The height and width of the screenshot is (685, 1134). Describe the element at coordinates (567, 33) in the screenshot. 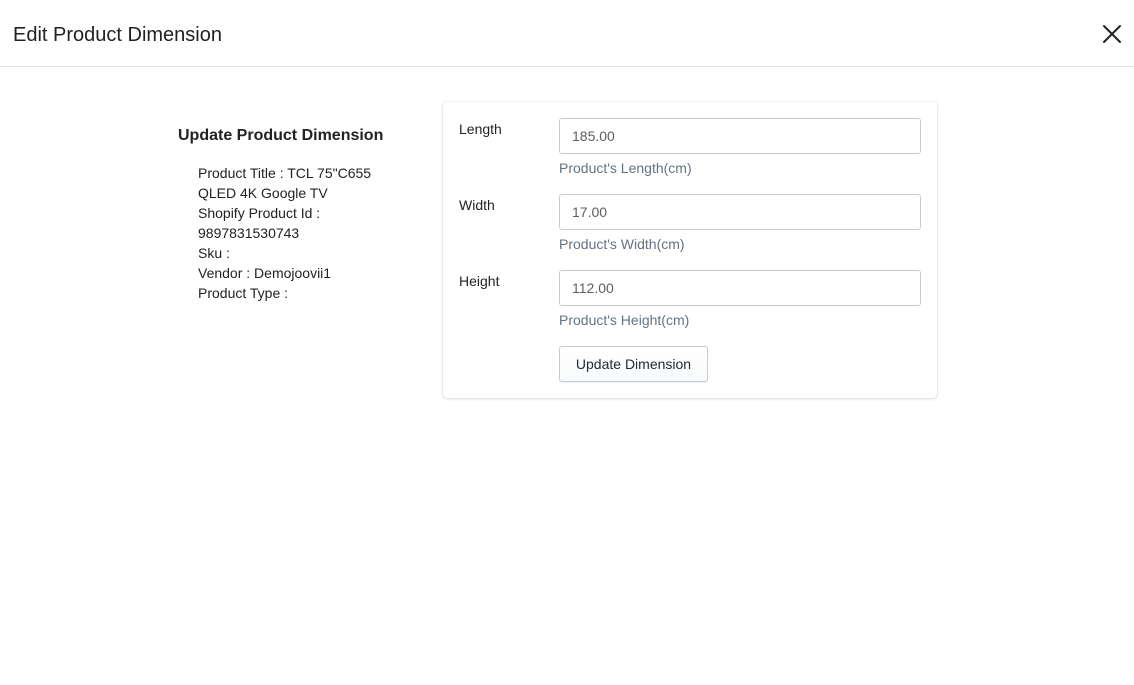

I see `modal-header: Edit Product Dimension` at that location.